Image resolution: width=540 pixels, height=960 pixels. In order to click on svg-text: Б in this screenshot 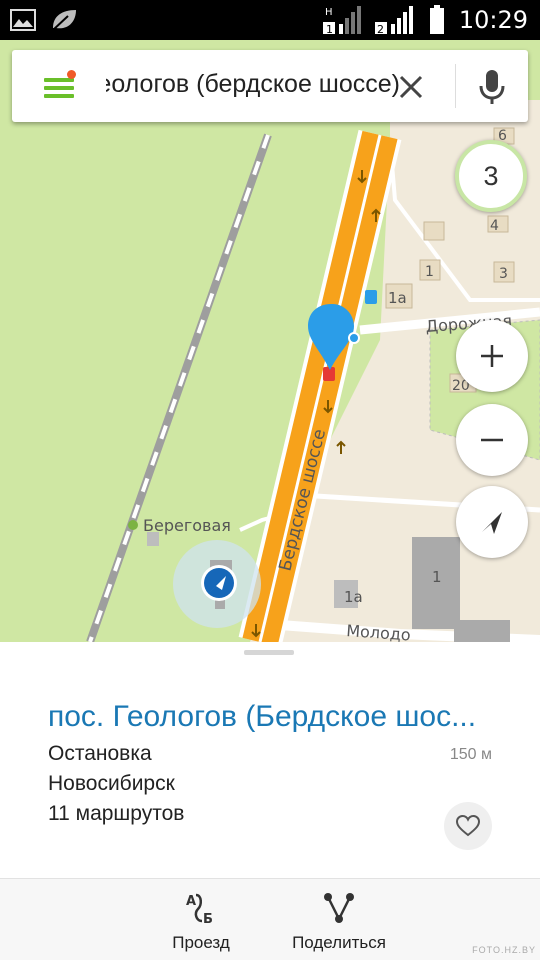, I will do `click(208, 918)`.